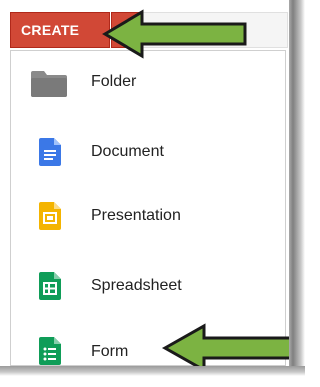 The height and width of the screenshot is (387, 320). I want to click on create-button: CREATE, so click(60, 30).